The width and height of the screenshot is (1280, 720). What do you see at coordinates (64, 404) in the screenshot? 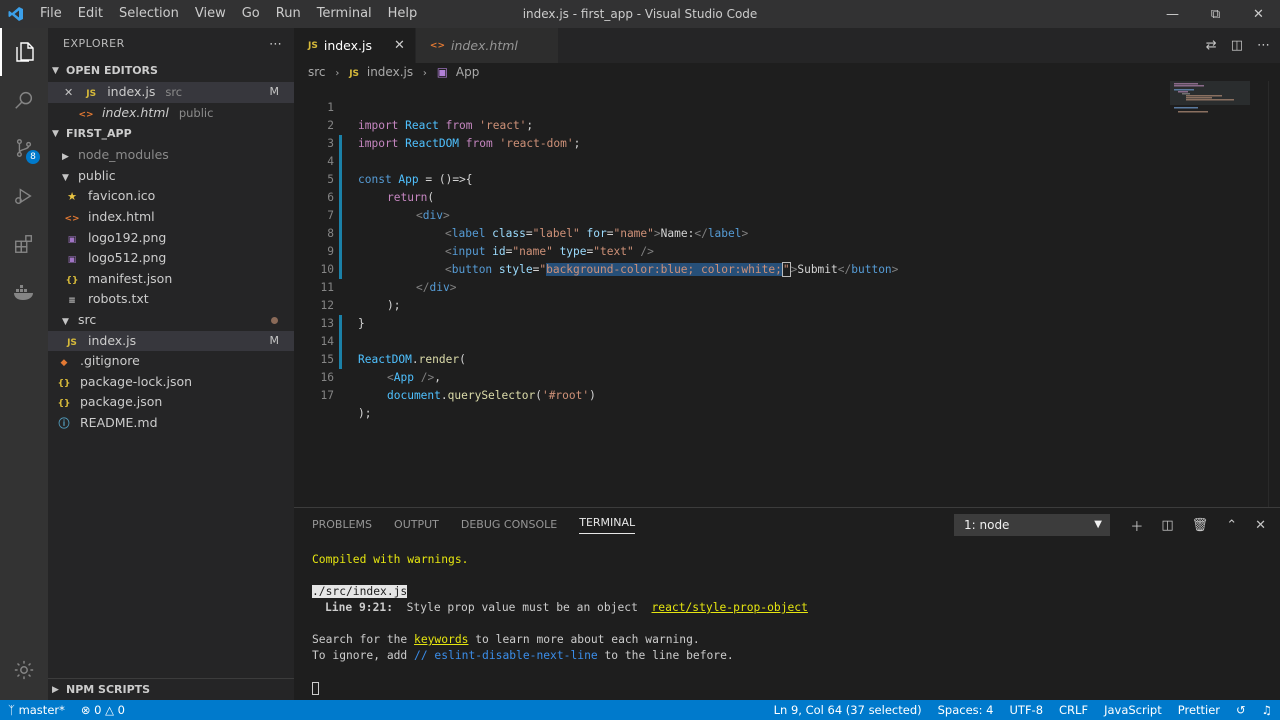
I see `json-file-icon: {}` at bounding box center [64, 404].